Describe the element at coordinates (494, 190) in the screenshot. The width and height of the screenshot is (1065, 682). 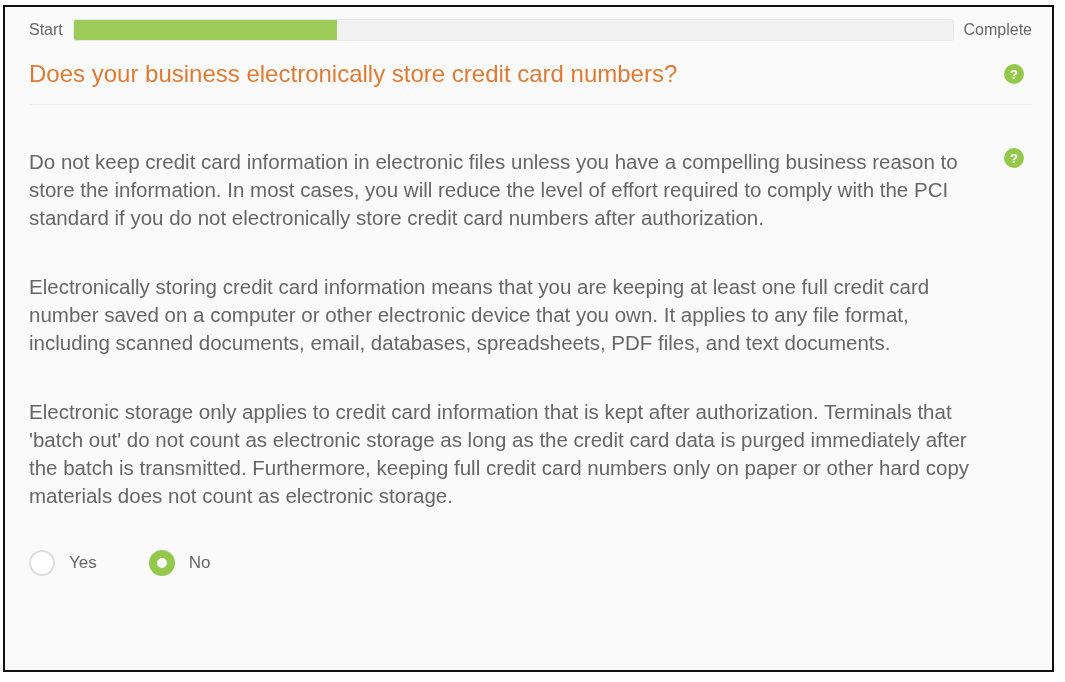
I see `explanation-paragraph: Do not keep credit card information in electronic files unless you have a compelling business reason to store the information. In most cases, you will reduce the level of effort required to comply with the PCI standard if you do not electronically store credit card numbers after authorization.` at that location.